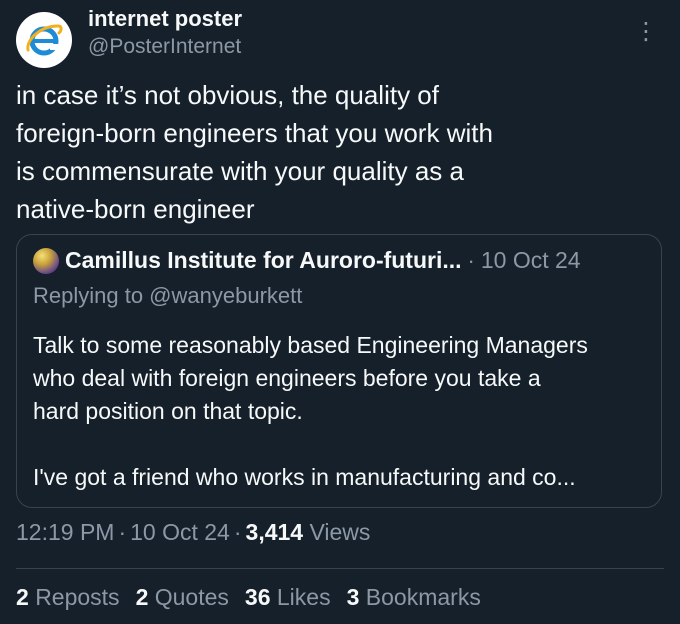 This screenshot has height=624, width=680. I want to click on tweet-line: native-born engineer, so click(135, 209).